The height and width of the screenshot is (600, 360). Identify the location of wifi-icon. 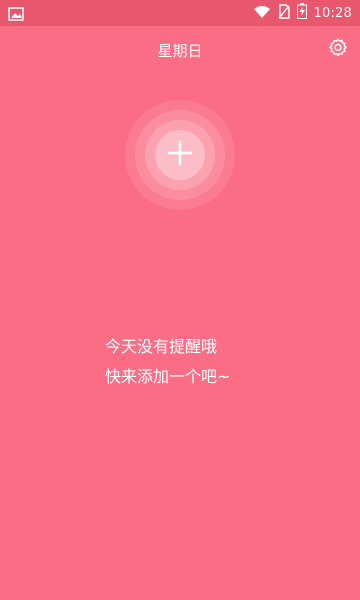
(262, 13).